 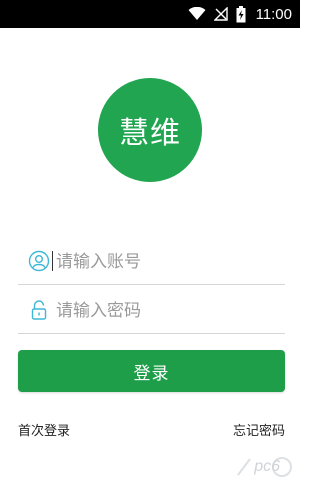 What do you see at coordinates (39, 310) in the screenshot?
I see `lock-icon` at bounding box center [39, 310].